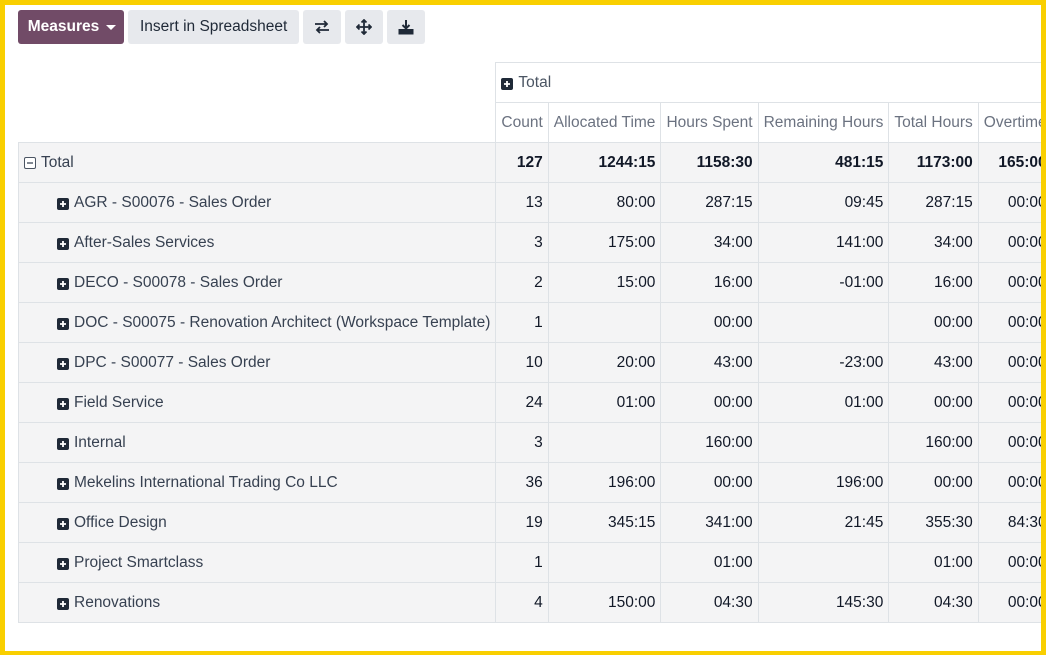  Describe the element at coordinates (709, 442) in the screenshot. I see `cell-hours-spent: 160:00` at that location.